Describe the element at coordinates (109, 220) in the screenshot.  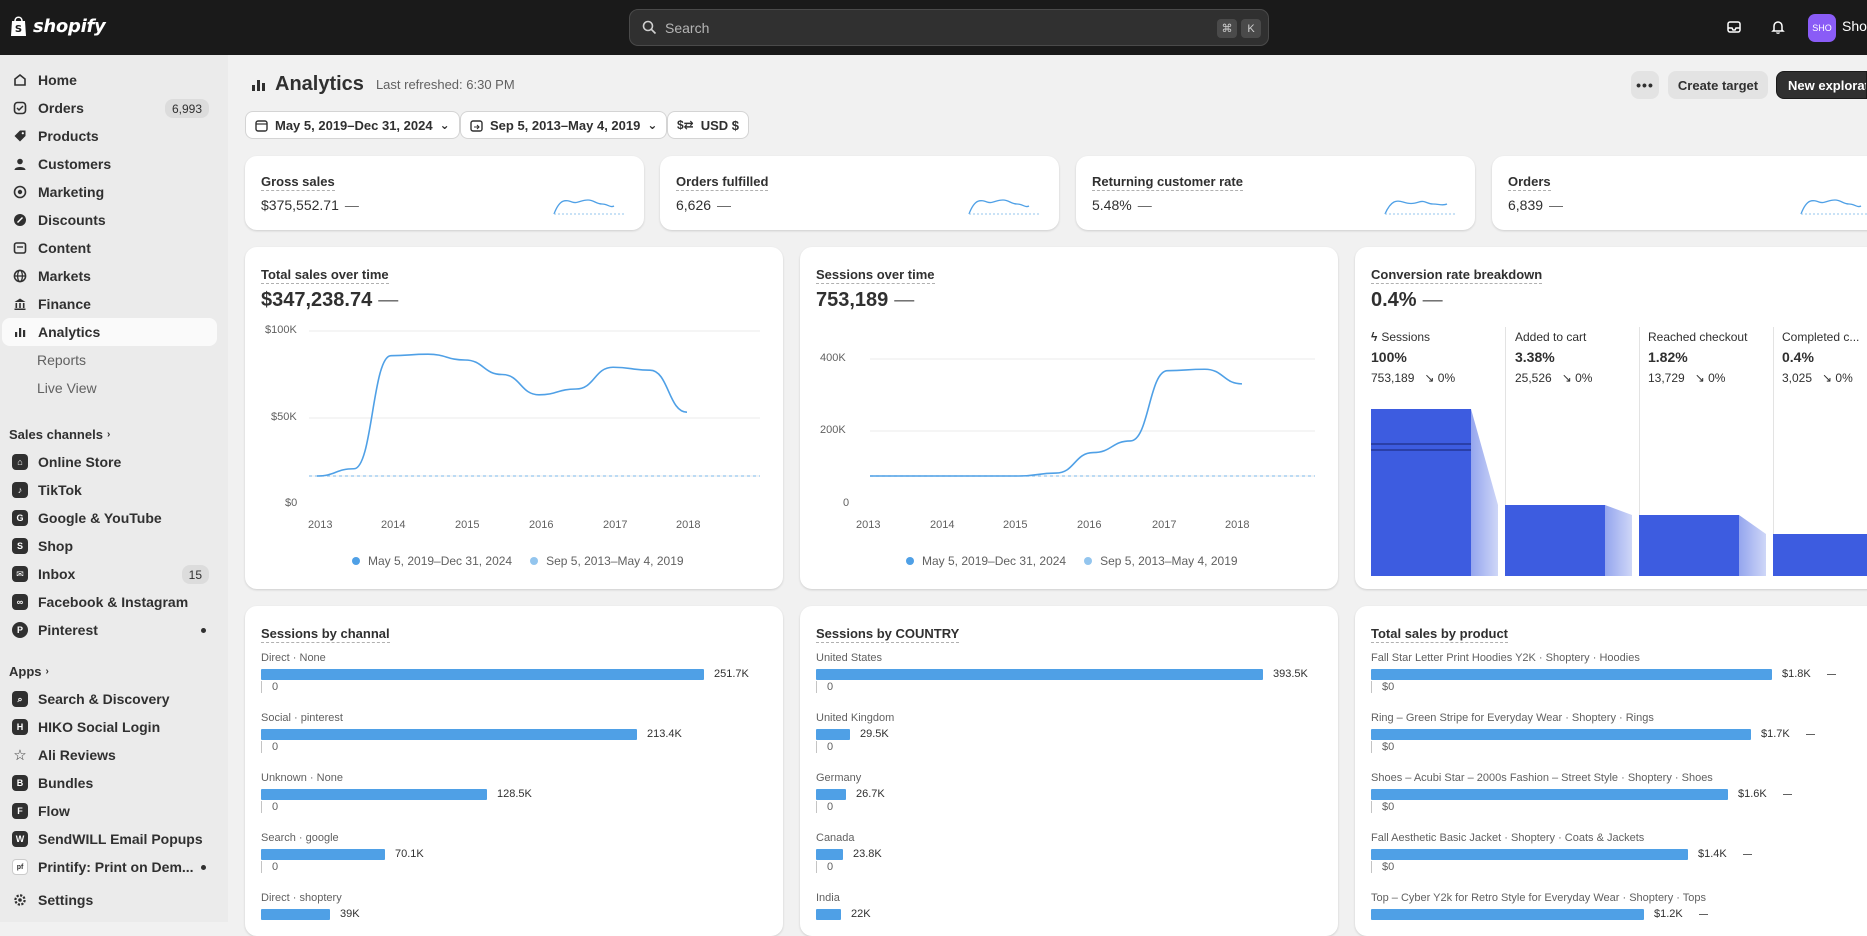
I see `sidebar-item-discounts: Discounts` at that location.